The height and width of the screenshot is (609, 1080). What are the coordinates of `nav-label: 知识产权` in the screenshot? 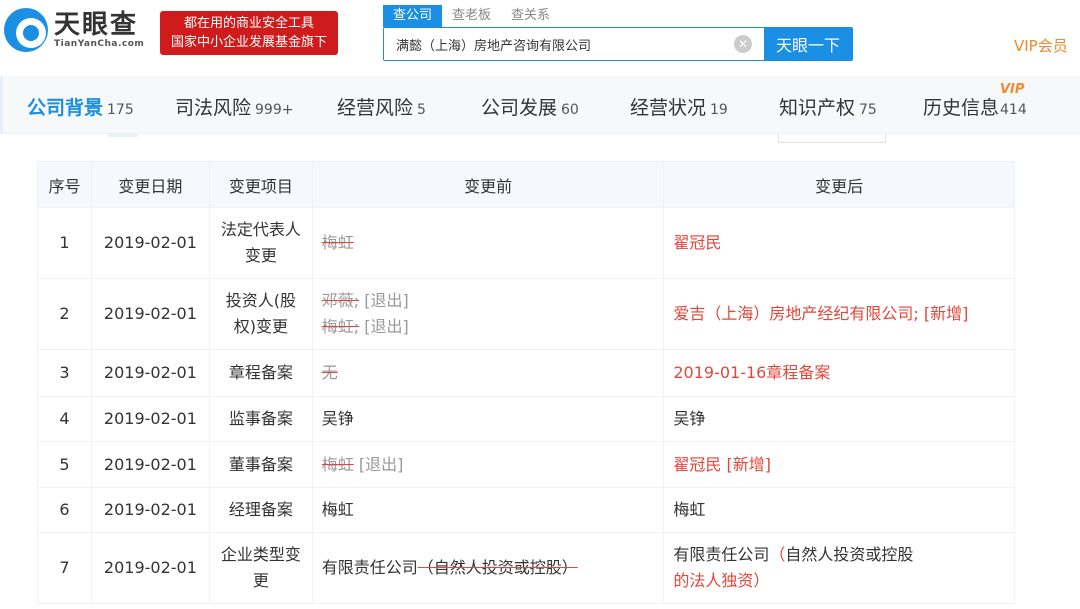 It's located at (817, 108).